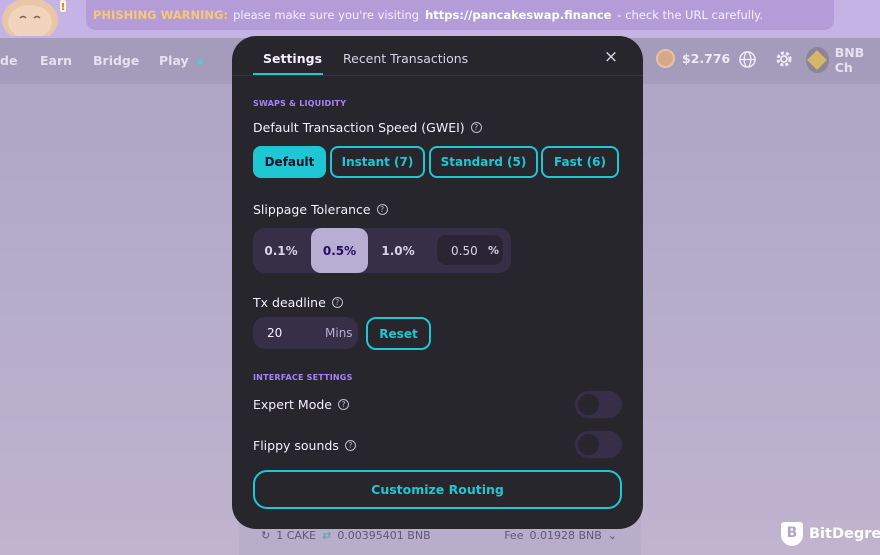 This screenshot has height=555, width=880. I want to click on nav-item-bridge: Bridge, so click(116, 60).